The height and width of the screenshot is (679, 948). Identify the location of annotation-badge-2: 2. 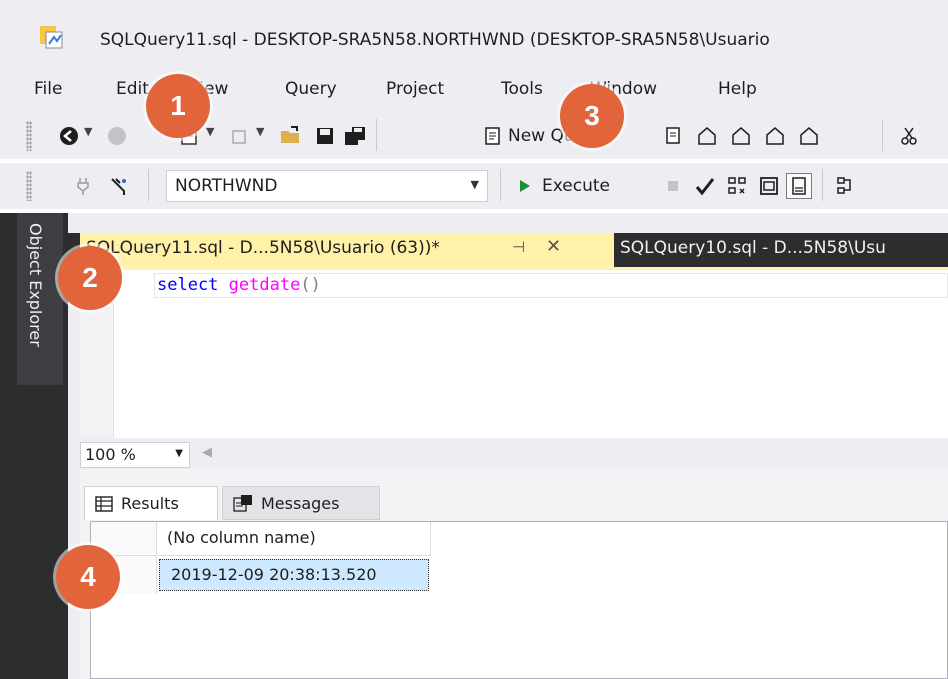
(90, 278).